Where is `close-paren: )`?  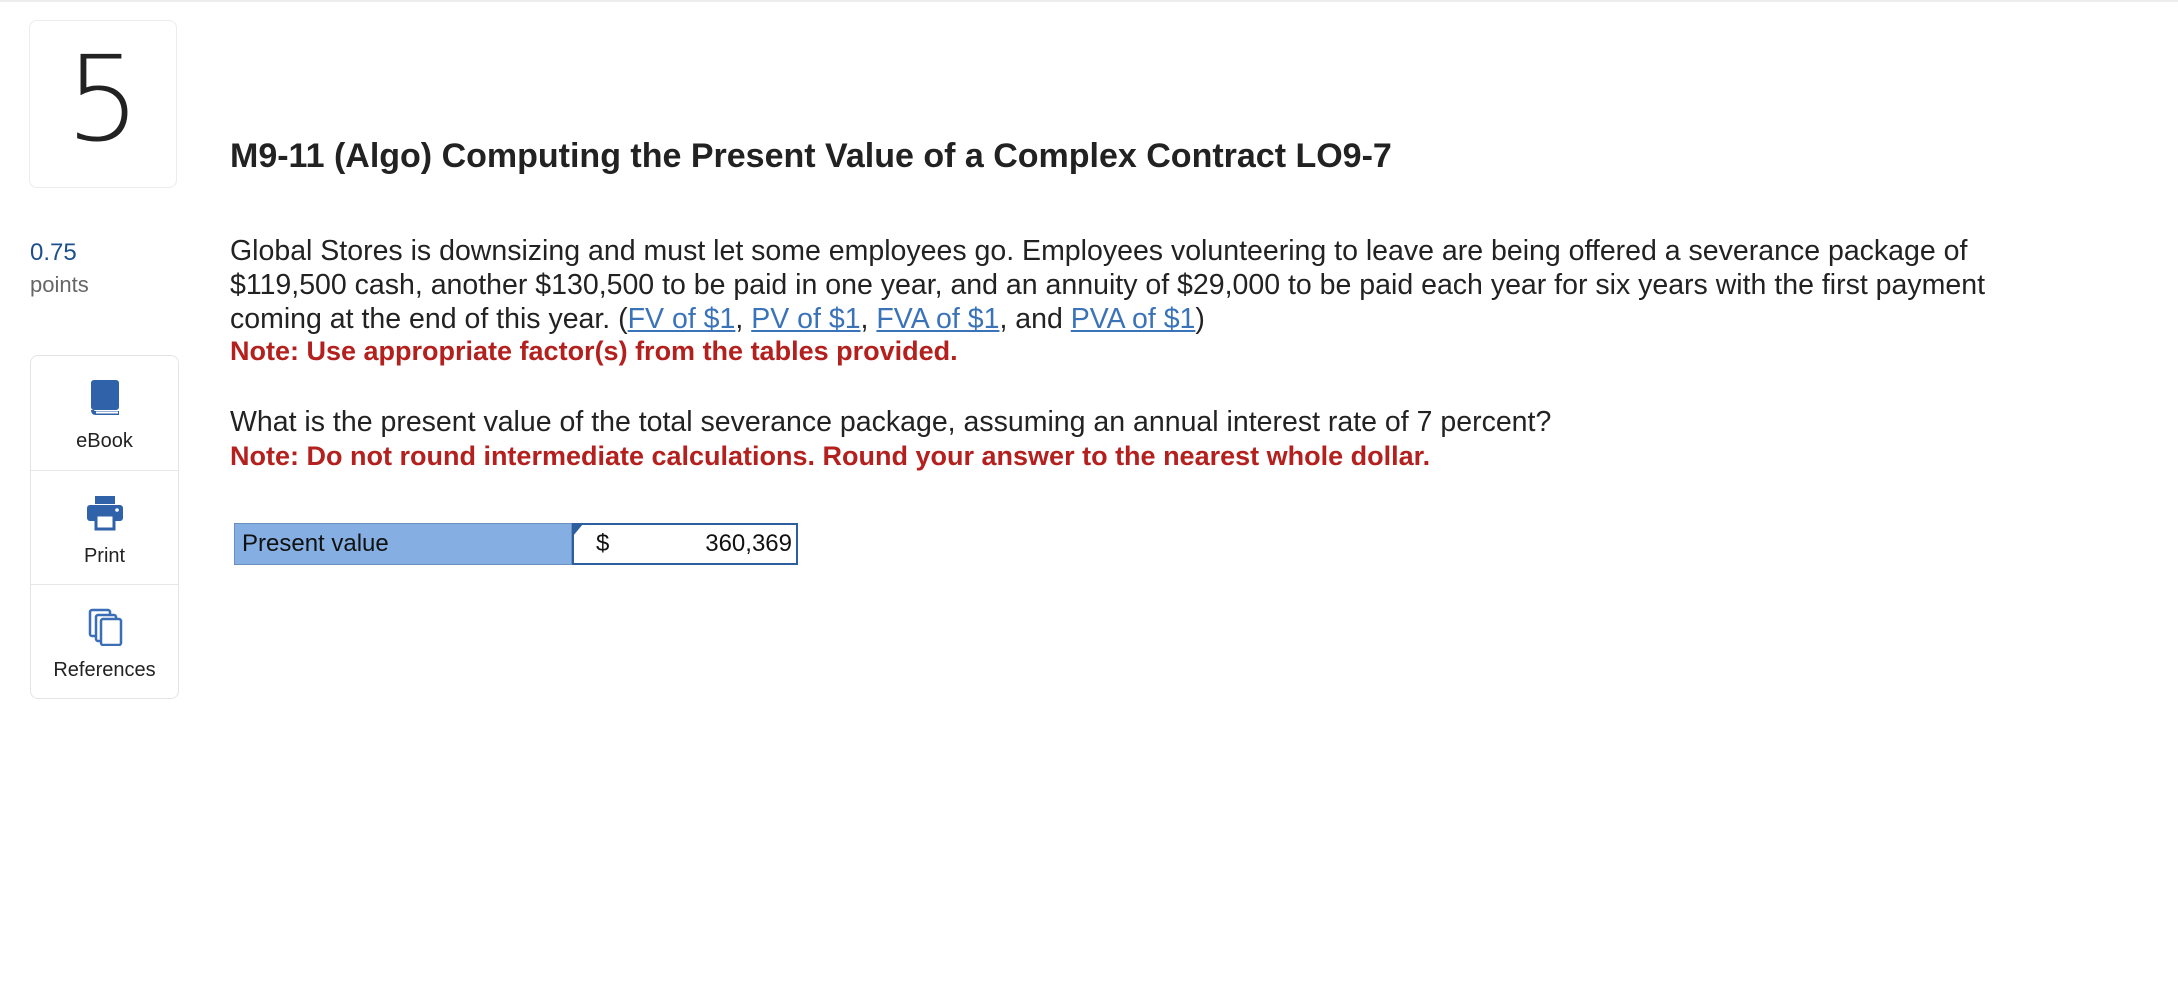 close-paren: ) is located at coordinates (1200, 319).